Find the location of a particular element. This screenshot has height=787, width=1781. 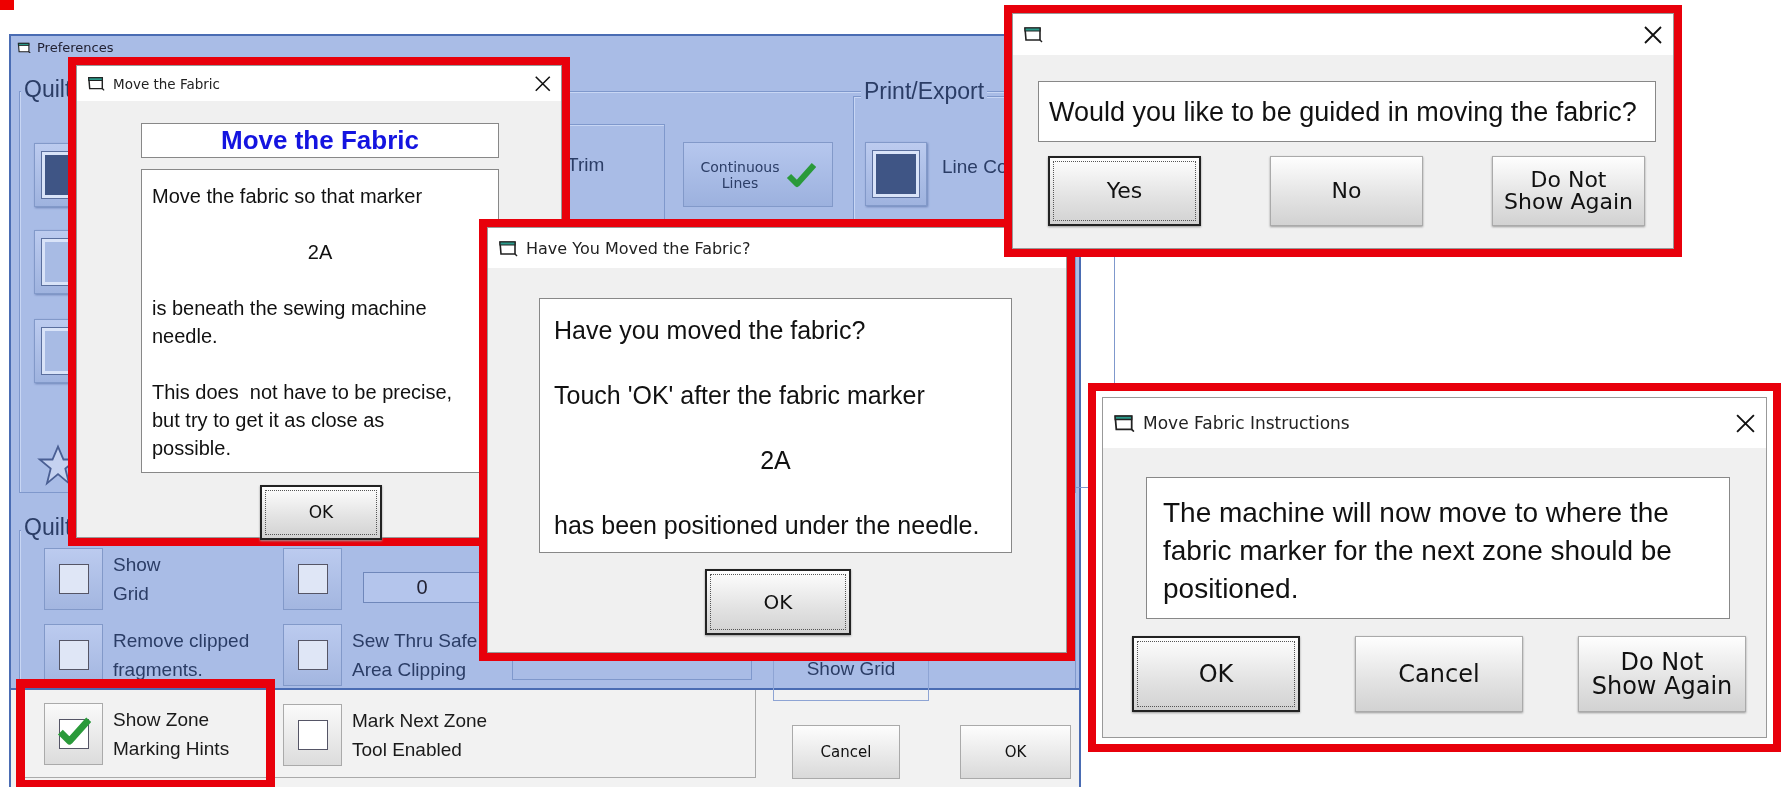

message-text: Would you like to be guided in moving the fabric? is located at coordinates (1343, 111).